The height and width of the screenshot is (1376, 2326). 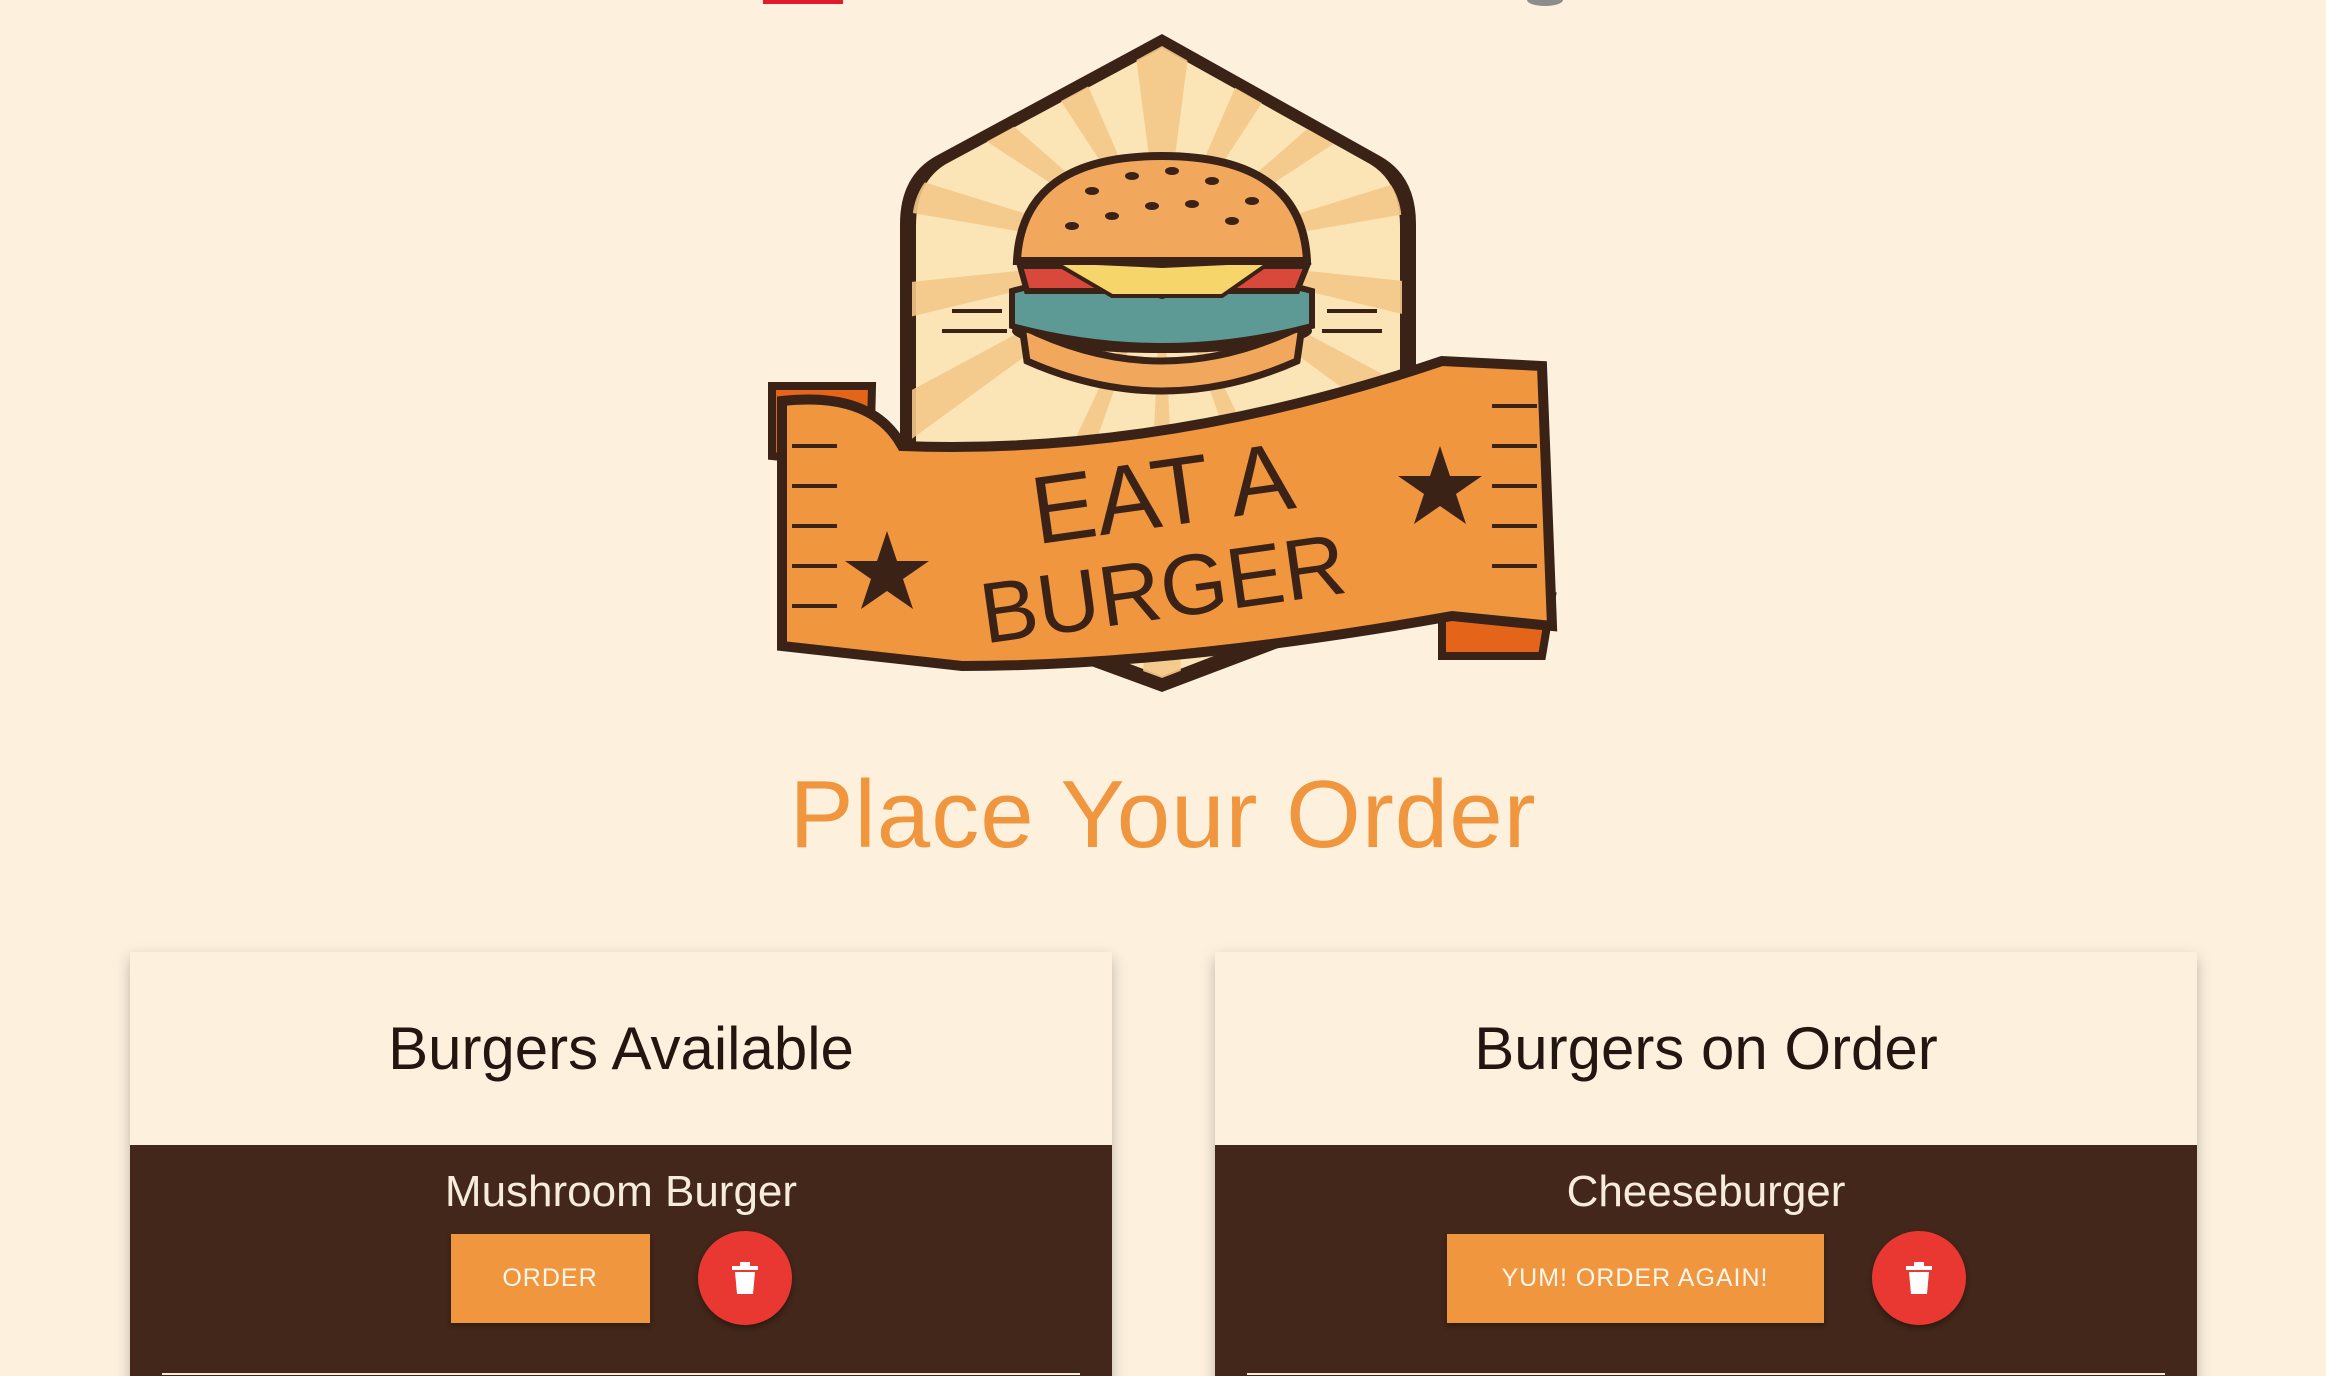 I want to click on on-order-item-actions: YUM! ORDER AGAIN!, so click(x=1706, y=1278).